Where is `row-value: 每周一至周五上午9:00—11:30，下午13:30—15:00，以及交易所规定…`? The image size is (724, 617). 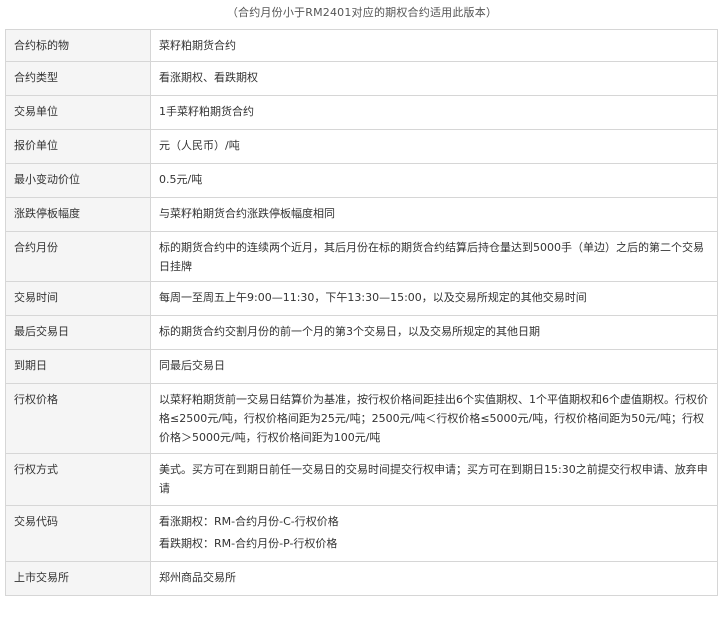
row-value: 每周一至周五上午9:00—11:30，下午13:30—15:00，以及交易所规定… is located at coordinates (434, 298).